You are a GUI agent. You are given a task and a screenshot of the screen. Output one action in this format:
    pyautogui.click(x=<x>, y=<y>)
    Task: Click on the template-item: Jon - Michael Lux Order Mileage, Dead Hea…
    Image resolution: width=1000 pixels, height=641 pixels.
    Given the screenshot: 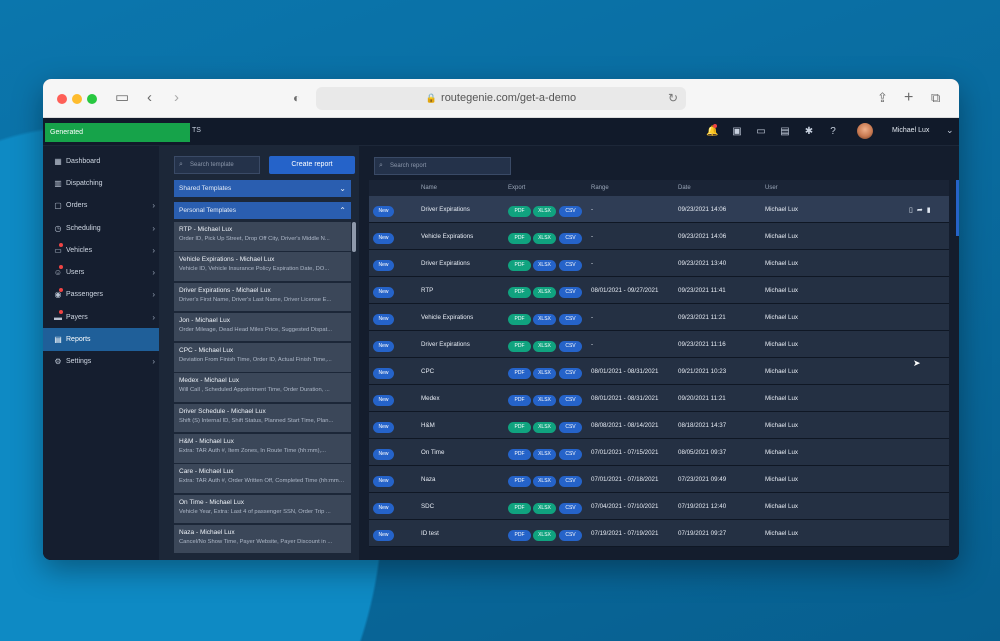 What is the action you would take?
    pyautogui.click(x=262, y=327)
    